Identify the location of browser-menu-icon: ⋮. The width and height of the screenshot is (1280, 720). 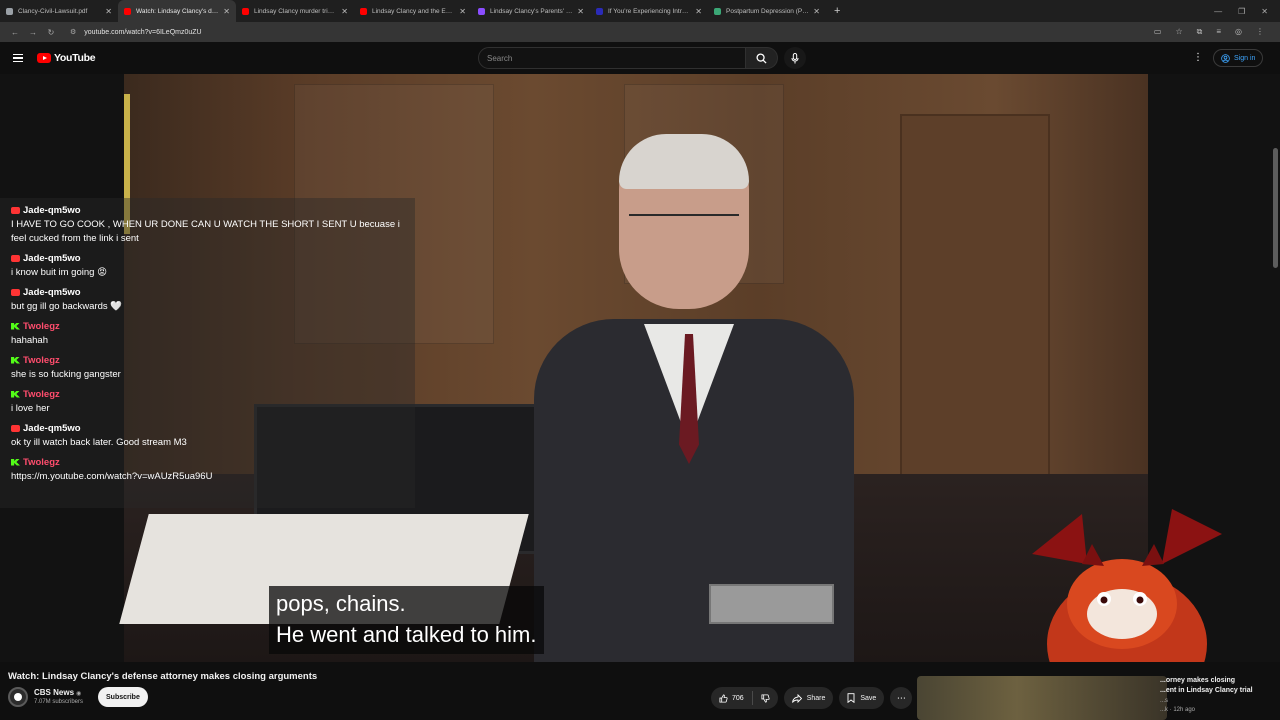
(1260, 32).